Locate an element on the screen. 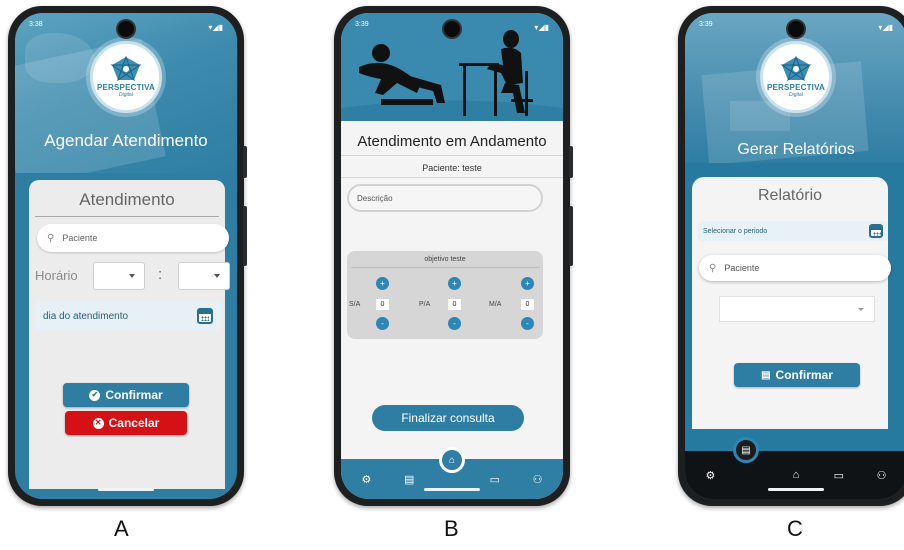 Image resolution: width=904 pixels, height=550 pixels. decrement-sa-button: - is located at coordinates (382, 323).